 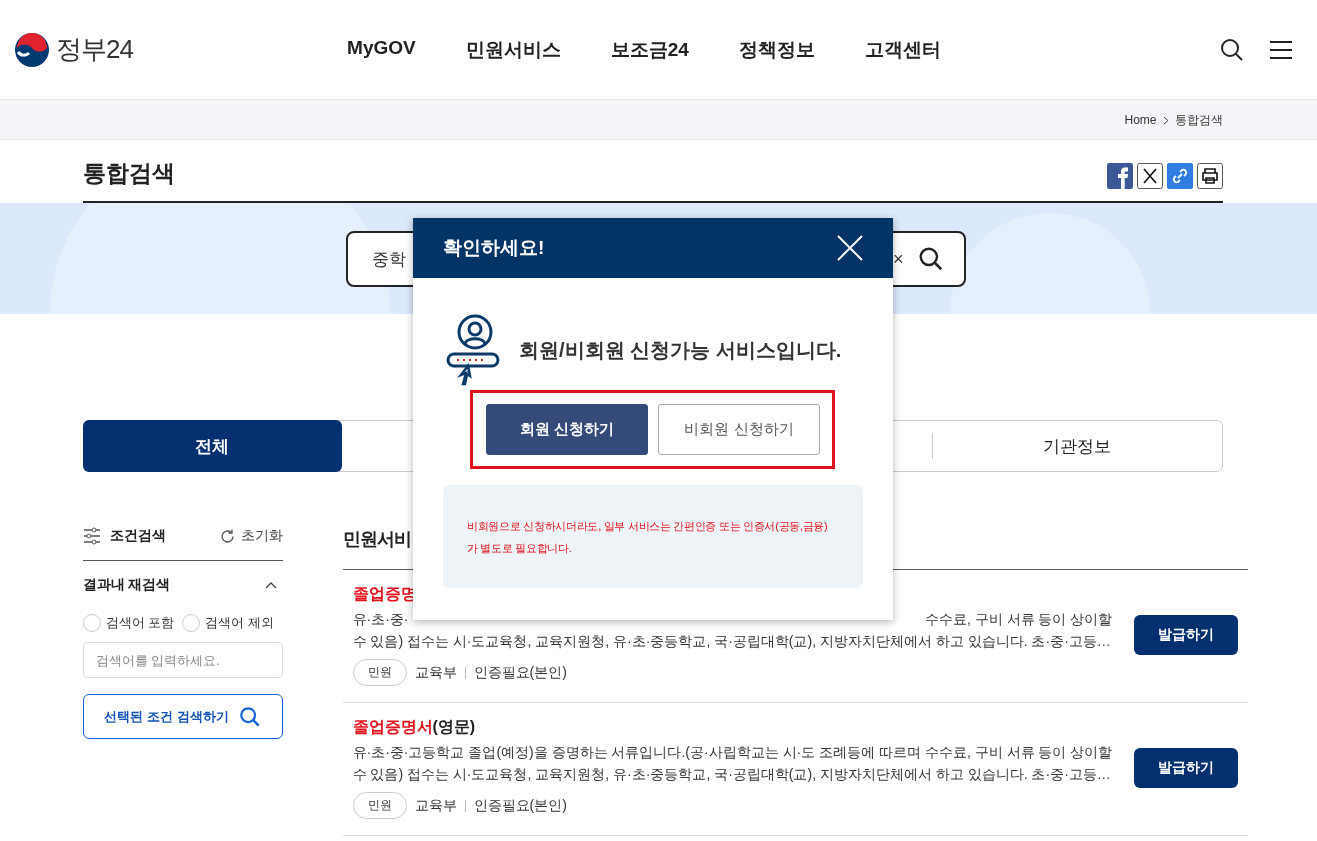 What do you see at coordinates (91, 536) in the screenshot?
I see `filter-icon` at bounding box center [91, 536].